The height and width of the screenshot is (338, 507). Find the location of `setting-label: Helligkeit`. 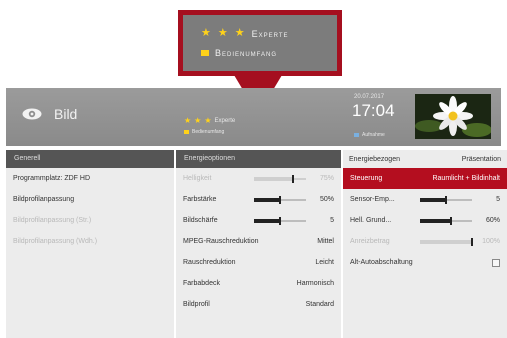

setting-label: Helligkeit is located at coordinates (197, 178).